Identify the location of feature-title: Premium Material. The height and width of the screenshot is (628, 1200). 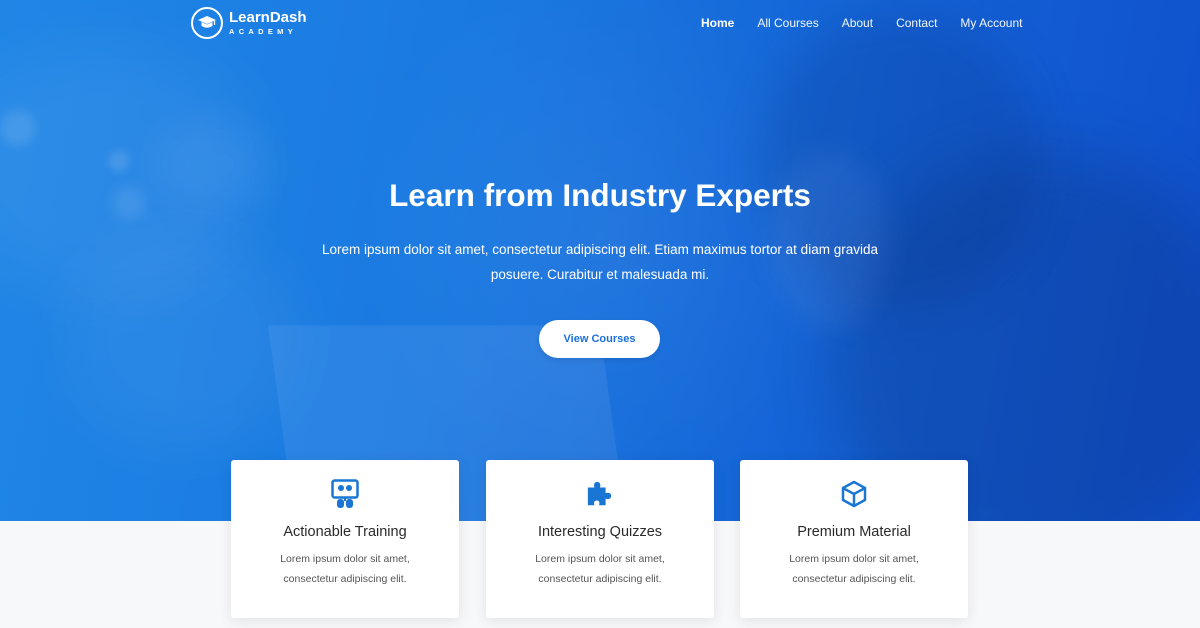
(854, 532).